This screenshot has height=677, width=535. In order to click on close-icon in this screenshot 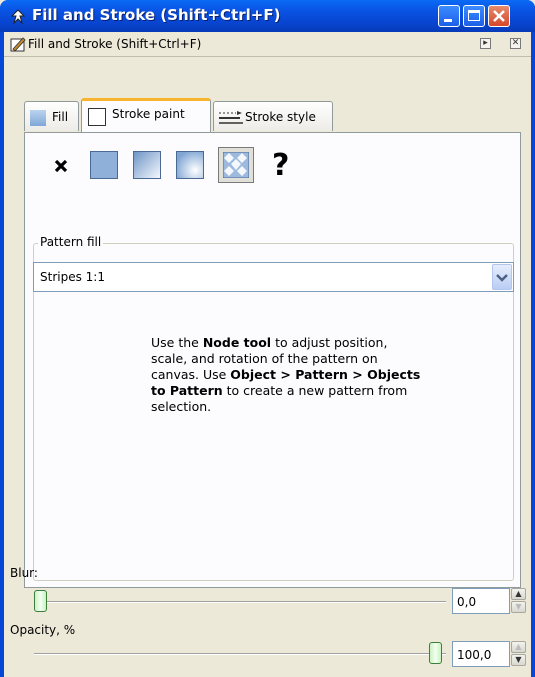, I will do `click(499, 16)`.